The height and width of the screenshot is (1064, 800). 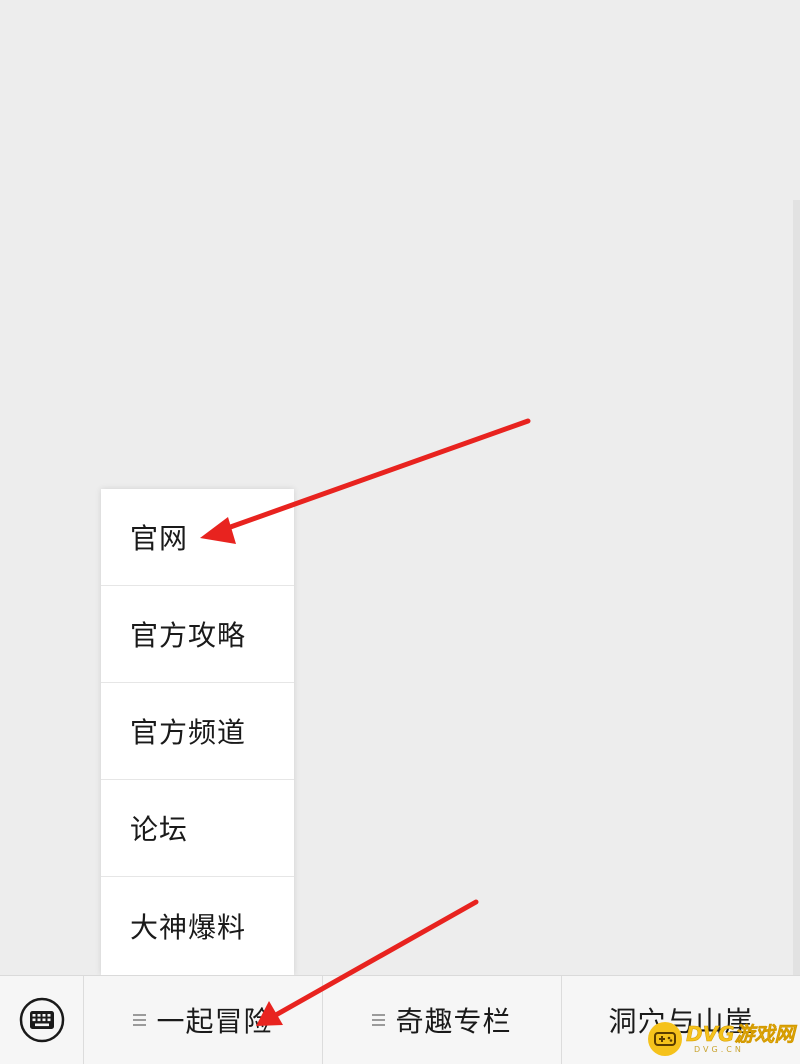 I want to click on submenu-popup: 官网 官方攻略 官方频道 论坛 大神爆料, so click(x=197, y=732).